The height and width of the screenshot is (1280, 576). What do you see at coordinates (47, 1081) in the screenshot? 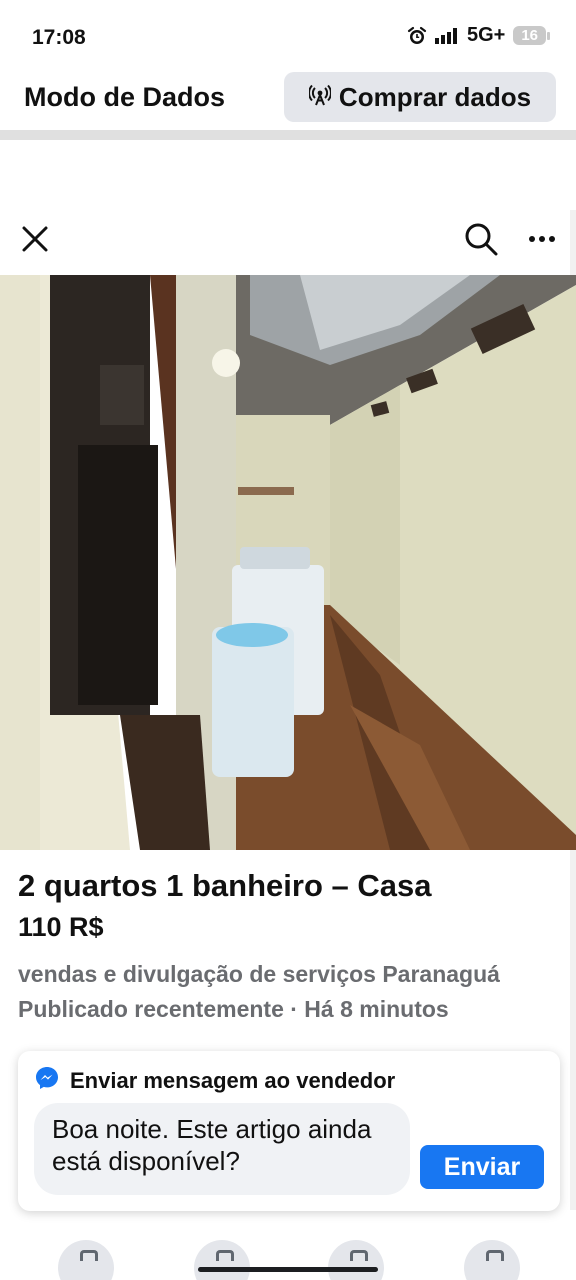
I see `messenger-icon` at bounding box center [47, 1081].